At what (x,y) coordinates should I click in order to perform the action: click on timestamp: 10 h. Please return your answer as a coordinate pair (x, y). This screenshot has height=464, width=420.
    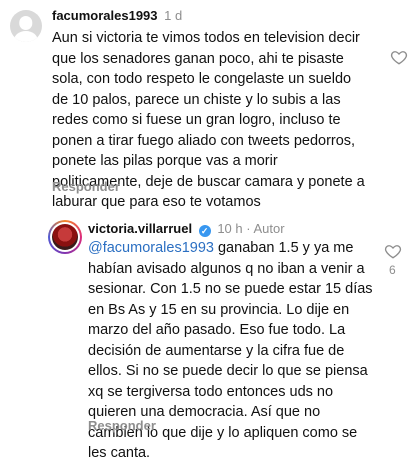
    Looking at the image, I should click on (230, 228).